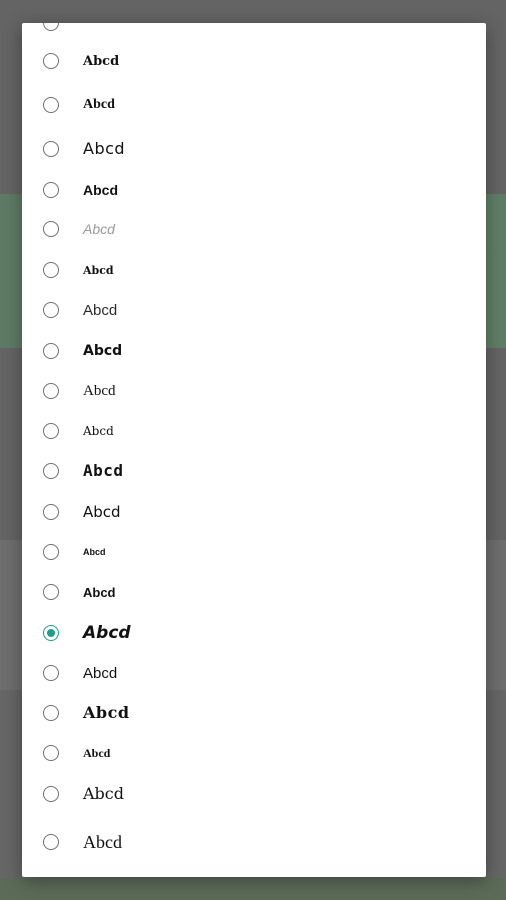  I want to click on background-toolbar-strip, so click(253, 889).